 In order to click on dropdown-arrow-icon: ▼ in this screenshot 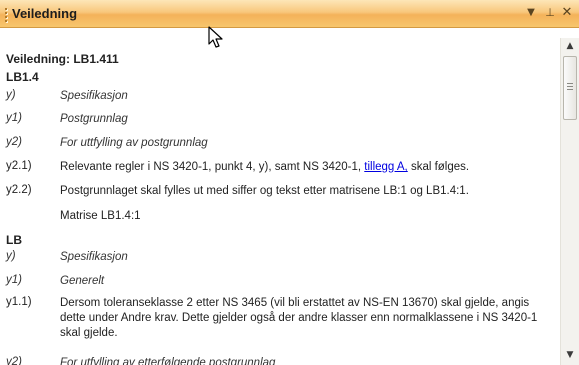, I will do `click(531, 13)`.